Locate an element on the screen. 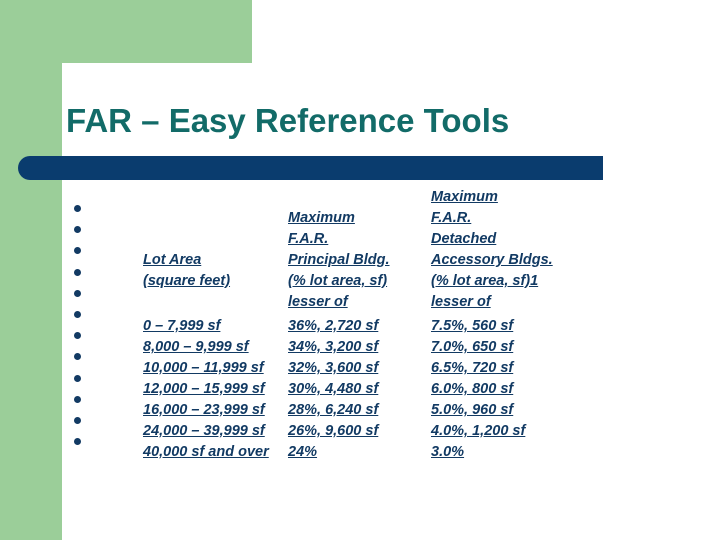 The image size is (720, 540). navy-title-underline-bar is located at coordinates (310, 168).